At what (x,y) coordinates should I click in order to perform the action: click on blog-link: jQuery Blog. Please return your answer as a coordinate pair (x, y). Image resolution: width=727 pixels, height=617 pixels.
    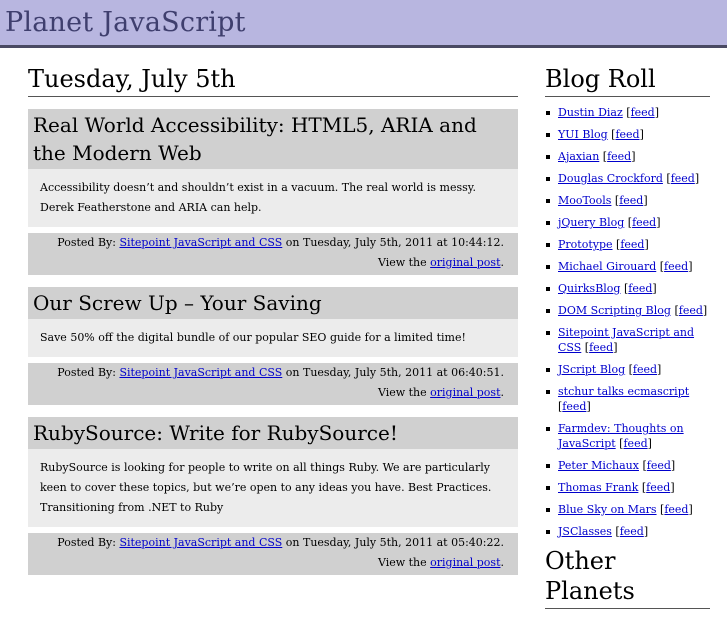
    Looking at the image, I should click on (591, 222).